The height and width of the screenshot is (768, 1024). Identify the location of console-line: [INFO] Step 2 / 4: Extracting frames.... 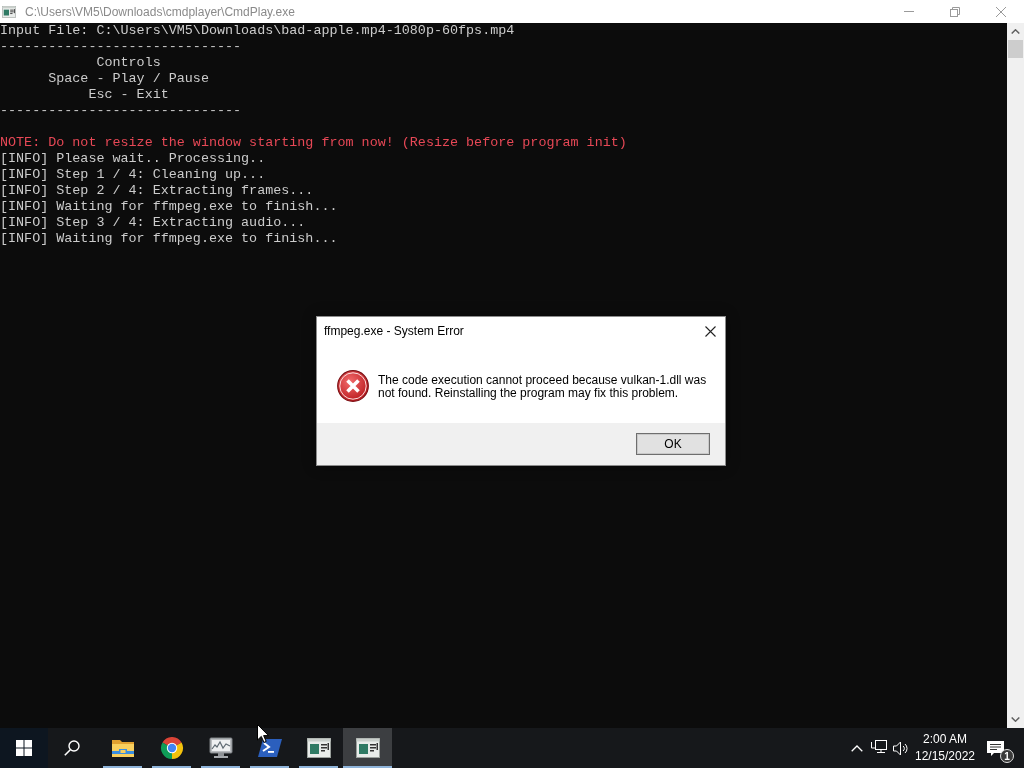
(157, 191).